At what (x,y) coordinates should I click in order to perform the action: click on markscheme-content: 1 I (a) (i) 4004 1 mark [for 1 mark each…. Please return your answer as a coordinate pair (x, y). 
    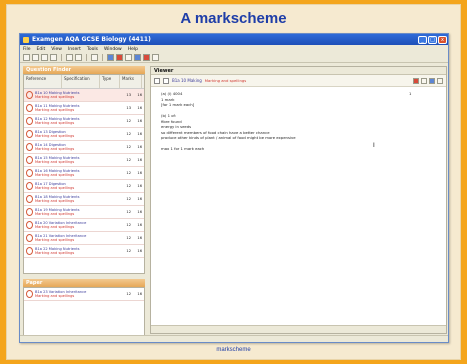
    Looking at the image, I should click on (298, 119).